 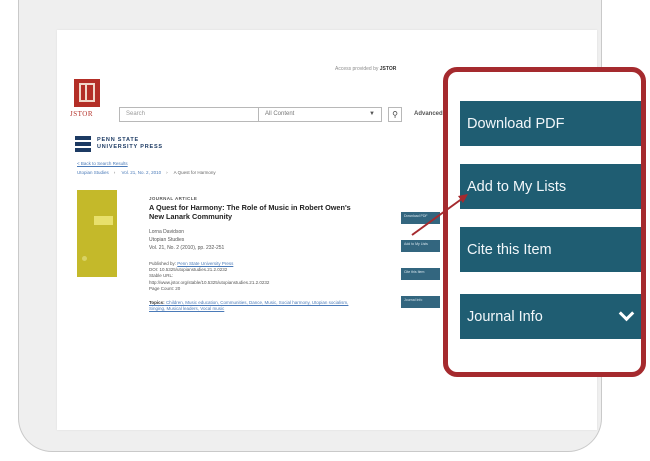 What do you see at coordinates (439, 215) in the screenshot?
I see `pointer-arrow` at bounding box center [439, 215].